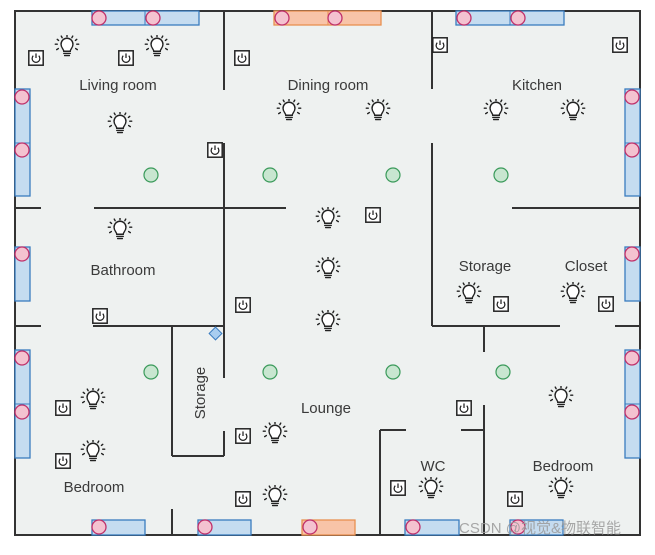 The height and width of the screenshot is (555, 655). Describe the element at coordinates (485, 266) in the screenshot. I see `label-storage-right: Storage` at that location.